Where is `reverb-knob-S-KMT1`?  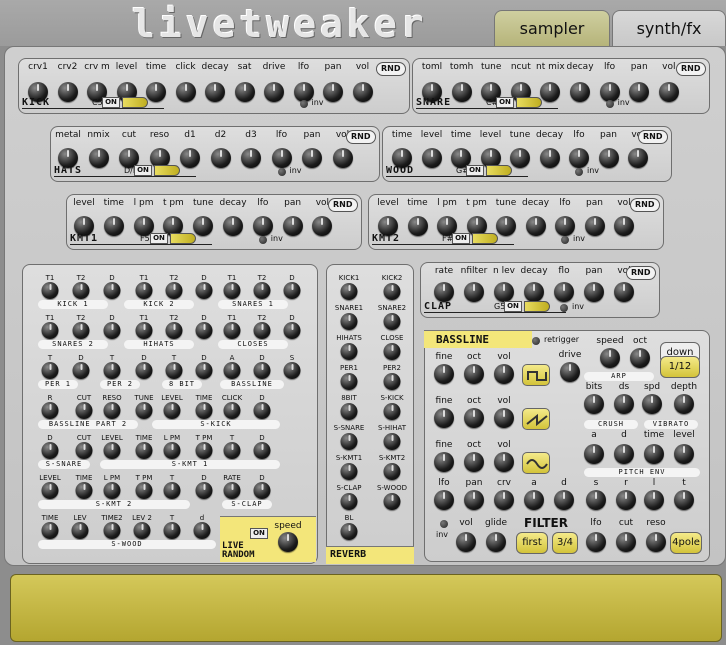 reverb-knob-S-KMT1 is located at coordinates (349, 471).